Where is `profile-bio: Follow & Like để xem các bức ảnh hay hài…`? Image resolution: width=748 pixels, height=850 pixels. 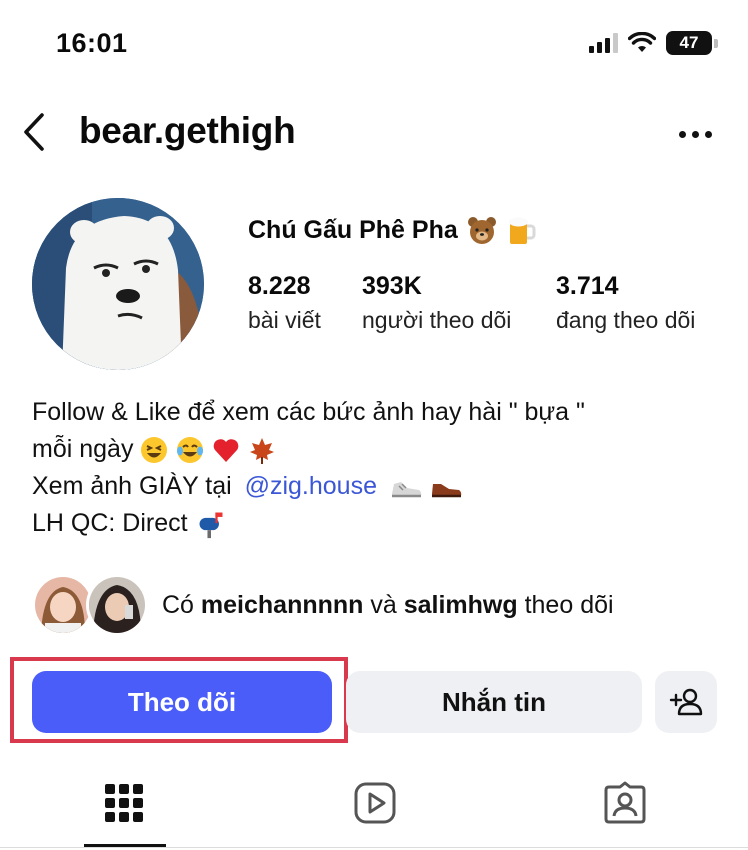 profile-bio: Follow & Like để xem các bức ảnh hay hài… is located at coordinates (308, 468).